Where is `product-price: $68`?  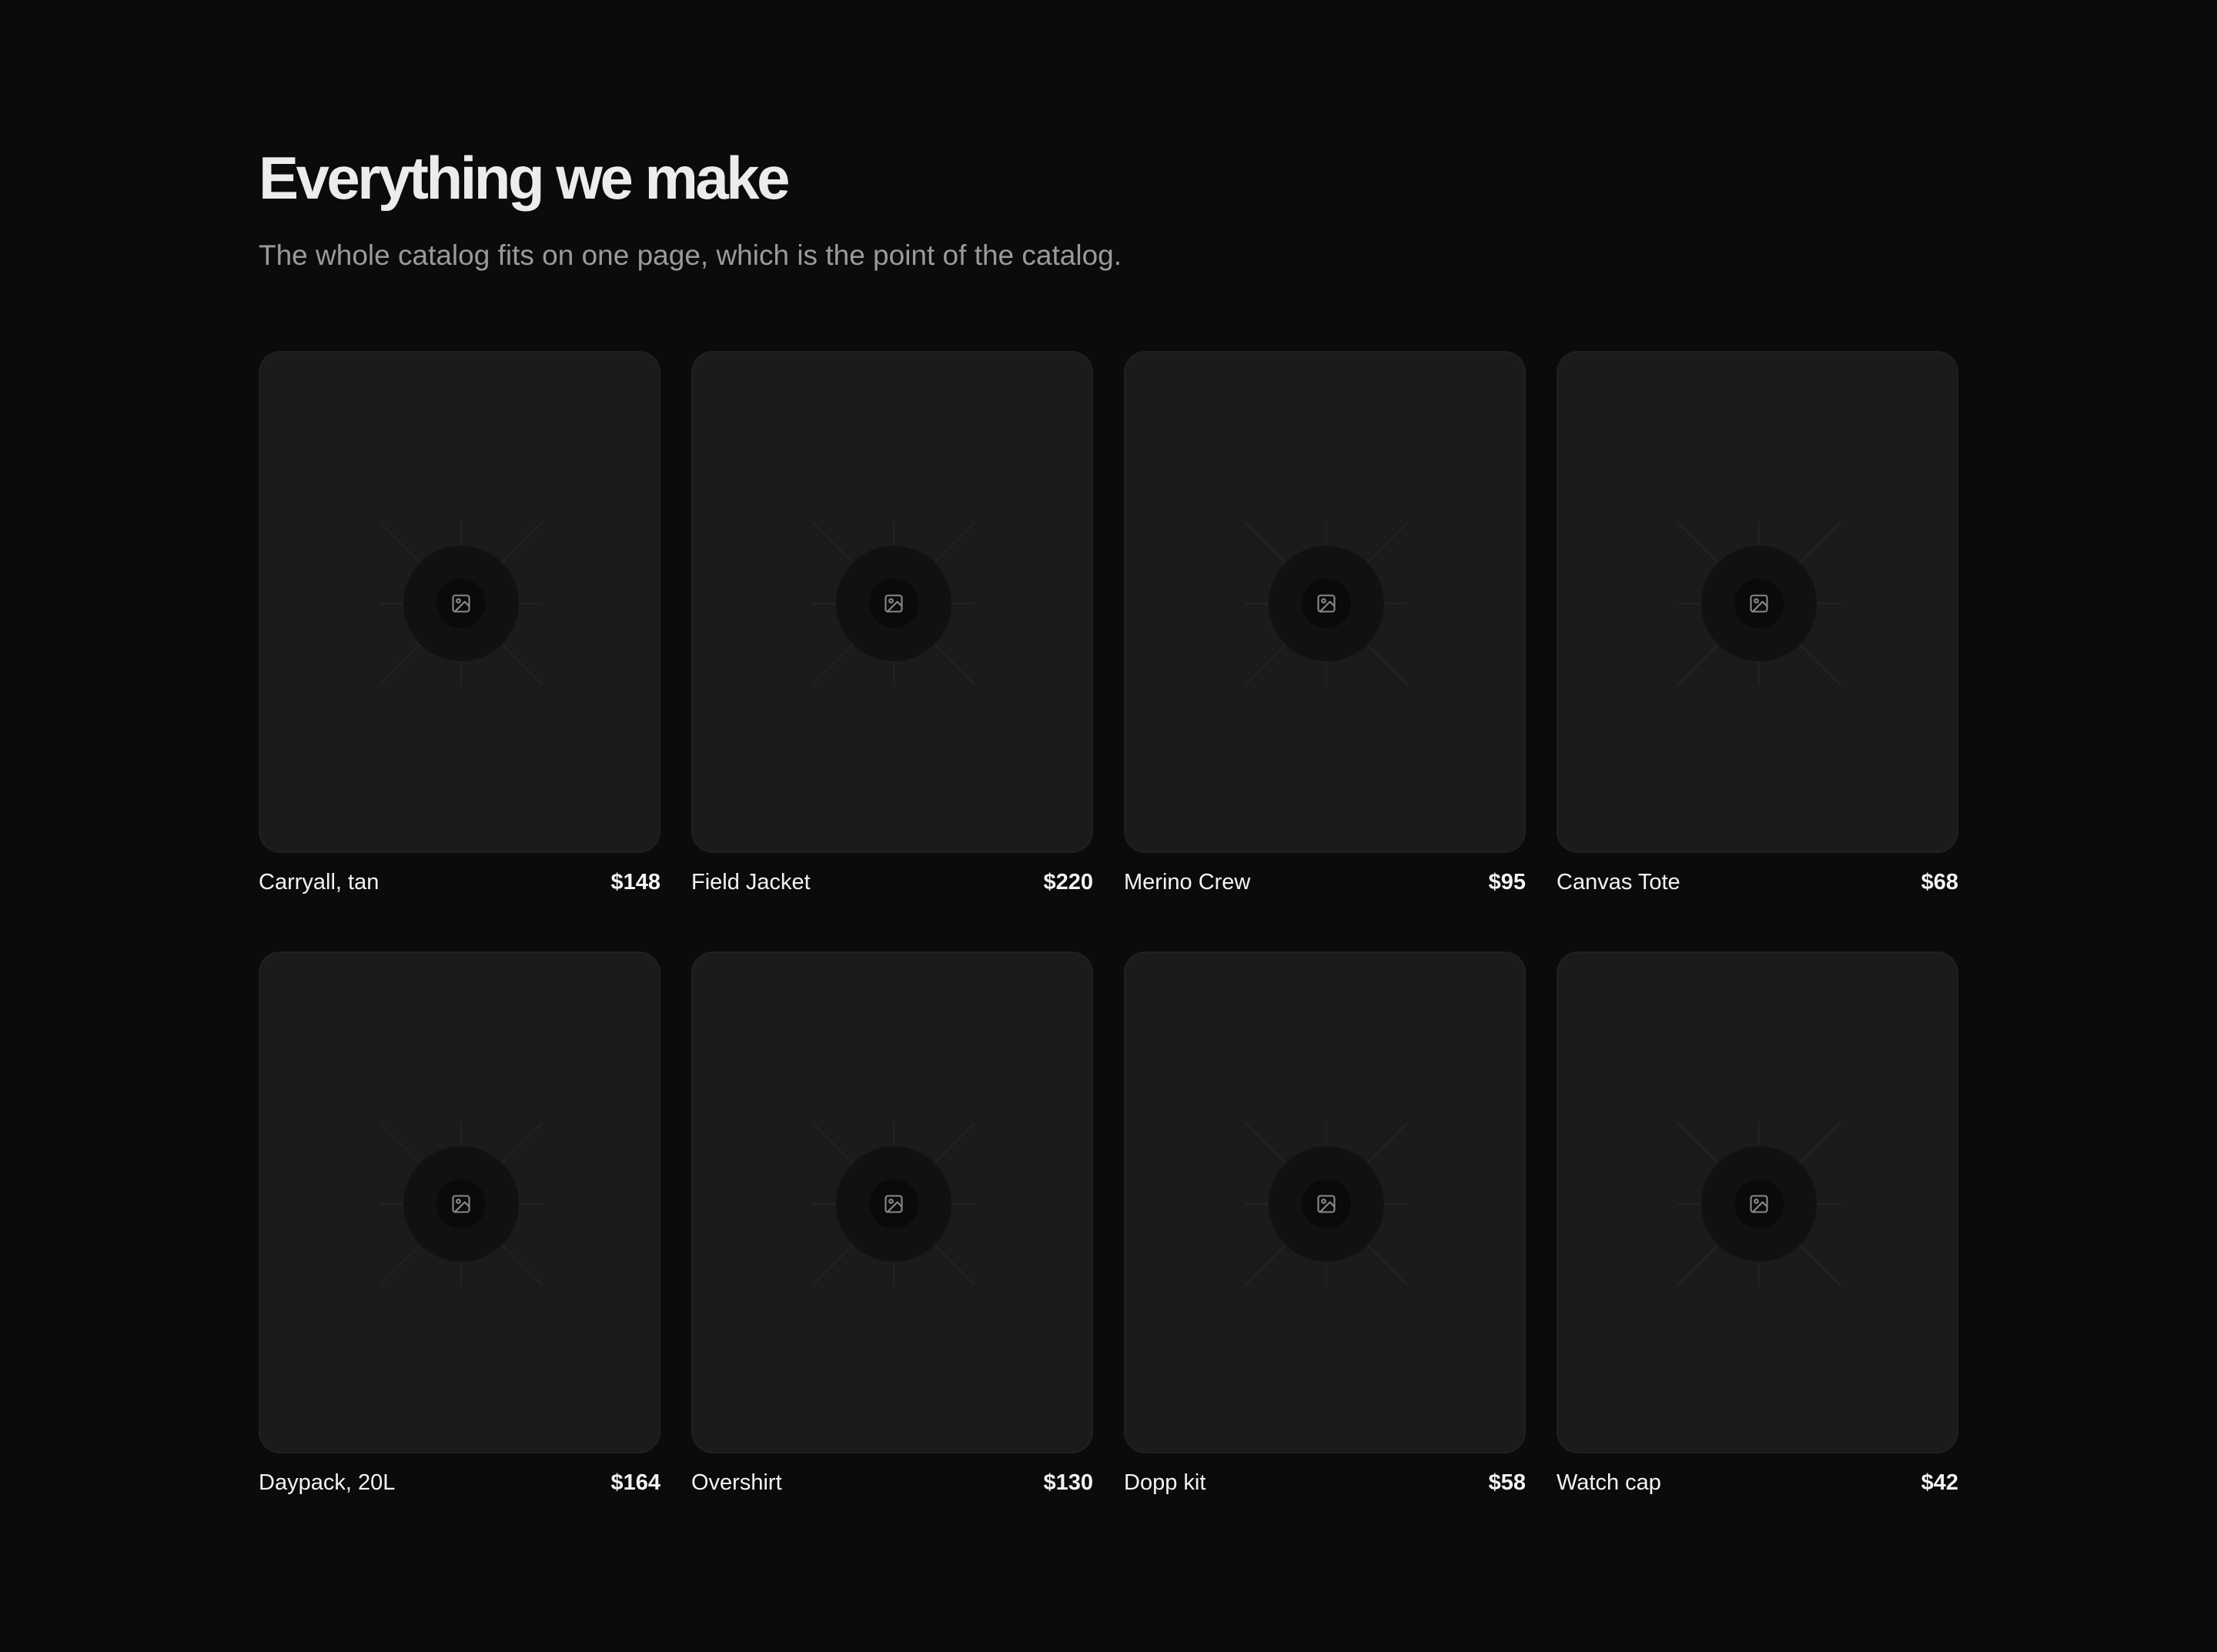 product-price: $68 is located at coordinates (1939, 882).